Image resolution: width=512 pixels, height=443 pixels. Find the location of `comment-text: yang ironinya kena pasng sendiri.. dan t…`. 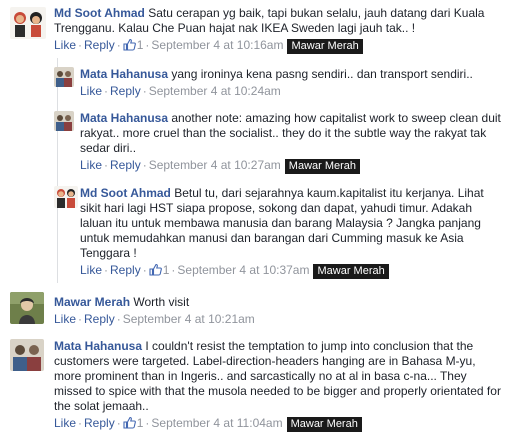

comment-text: yang ironinya kena pasng sendiri.. dan t… is located at coordinates (322, 74).